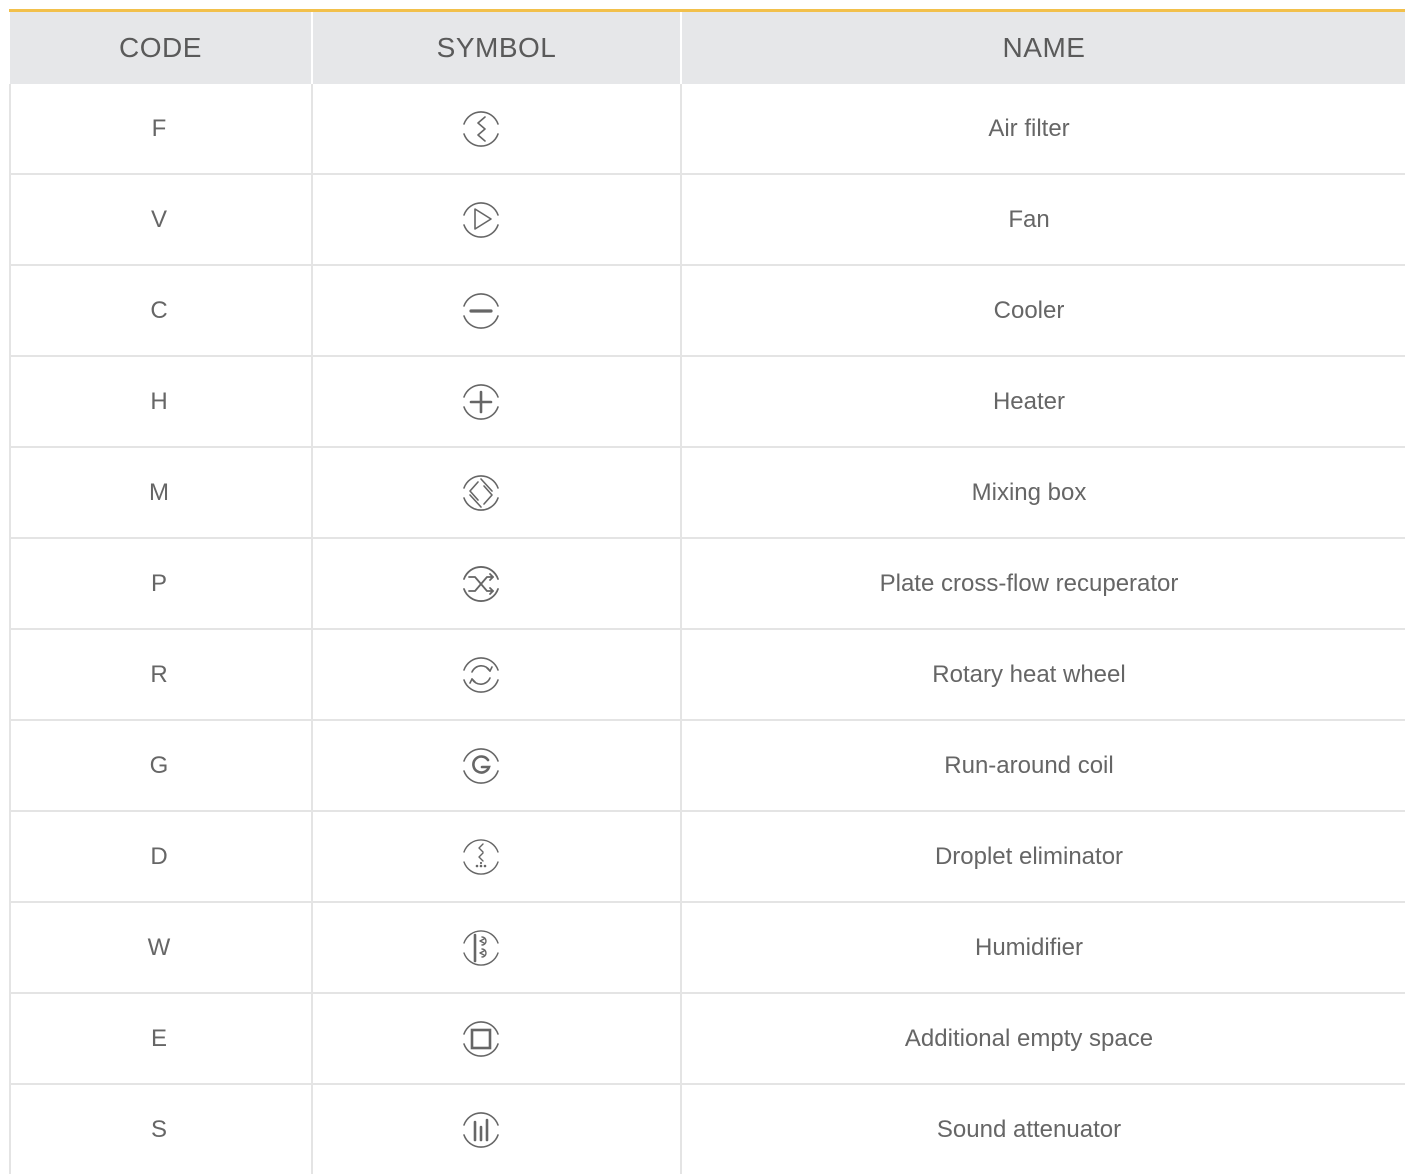 This screenshot has width=1405, height=1174. What do you see at coordinates (1043, 675) in the screenshot?
I see `row-name: Rotary heat wheel` at bounding box center [1043, 675].